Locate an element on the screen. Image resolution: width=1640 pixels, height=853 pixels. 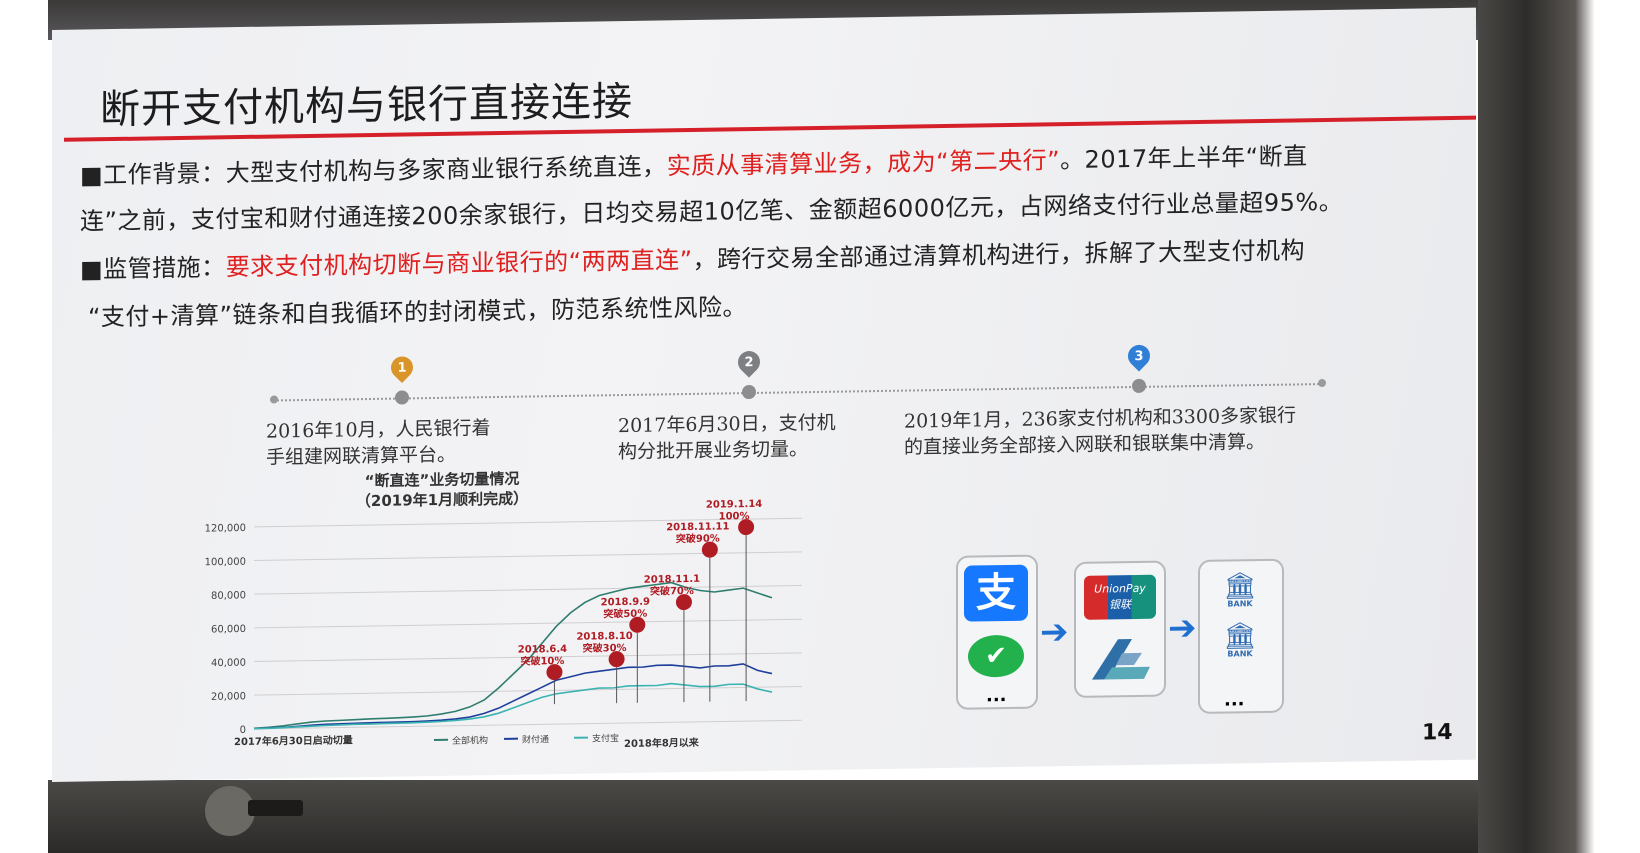
timeline-text-3-line2: 的直接业务全部接入网联和银联集中清算。 is located at coordinates (1085, 444).